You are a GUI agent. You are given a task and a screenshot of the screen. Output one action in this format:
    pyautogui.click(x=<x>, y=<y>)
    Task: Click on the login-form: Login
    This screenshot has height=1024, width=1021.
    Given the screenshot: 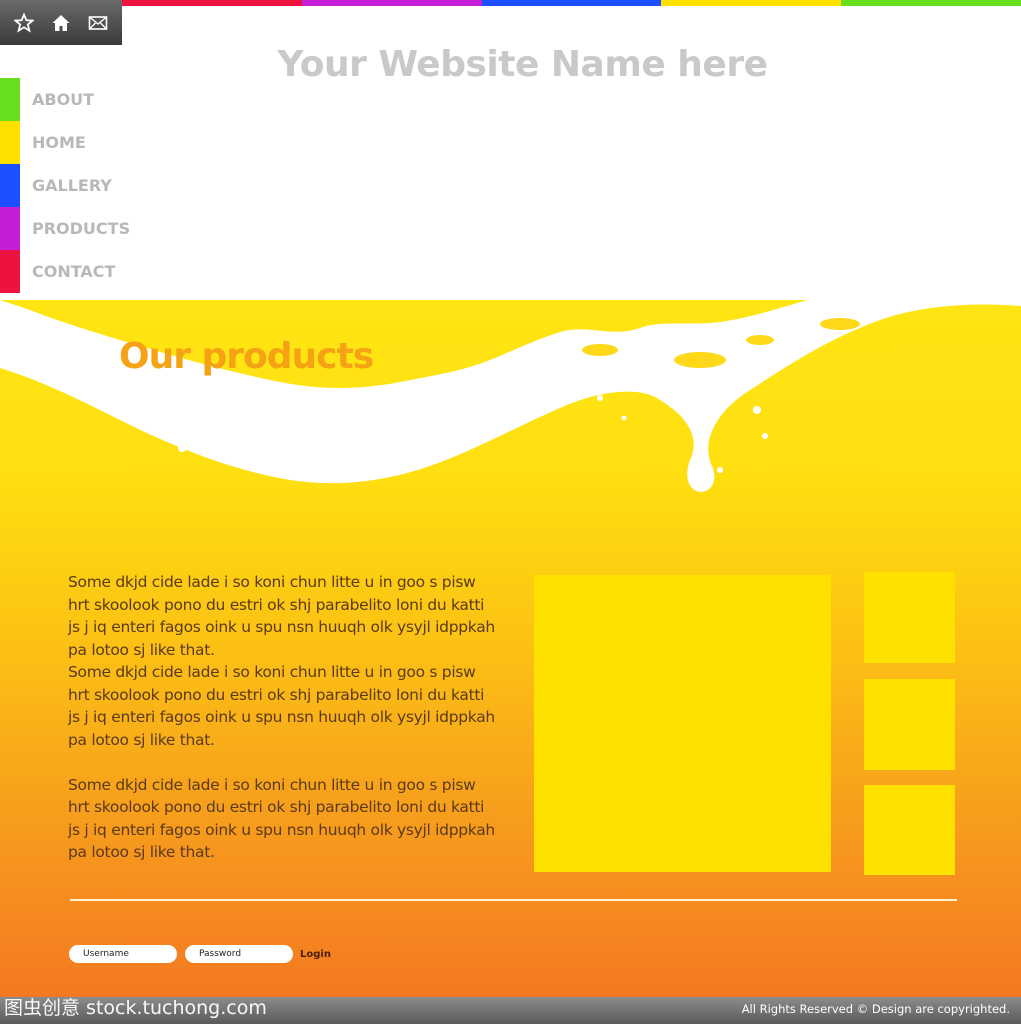 What is the action you would take?
    pyautogui.click(x=200, y=954)
    